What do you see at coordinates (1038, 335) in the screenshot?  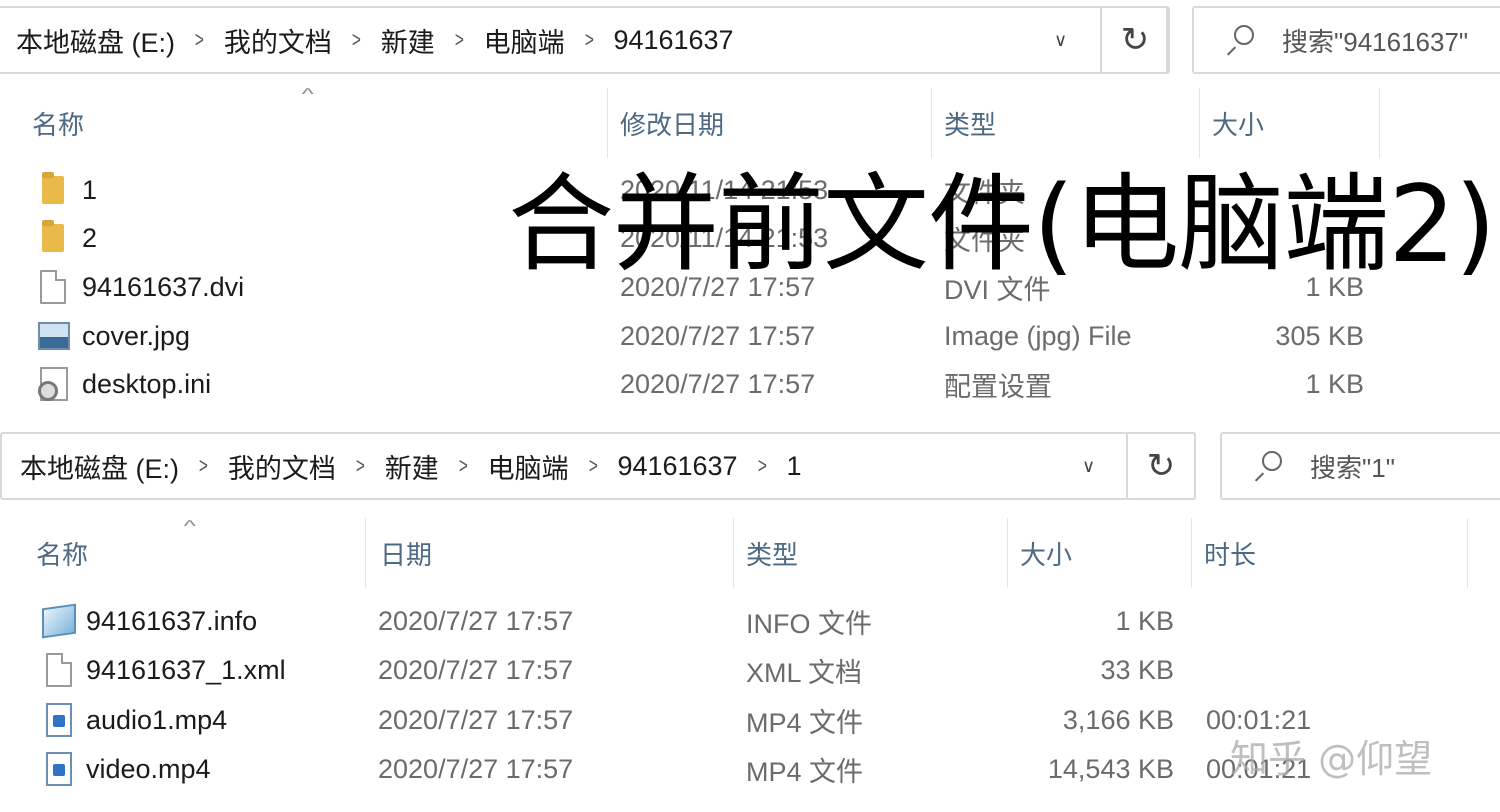 I see `file-type: Image (jpg) File` at bounding box center [1038, 335].